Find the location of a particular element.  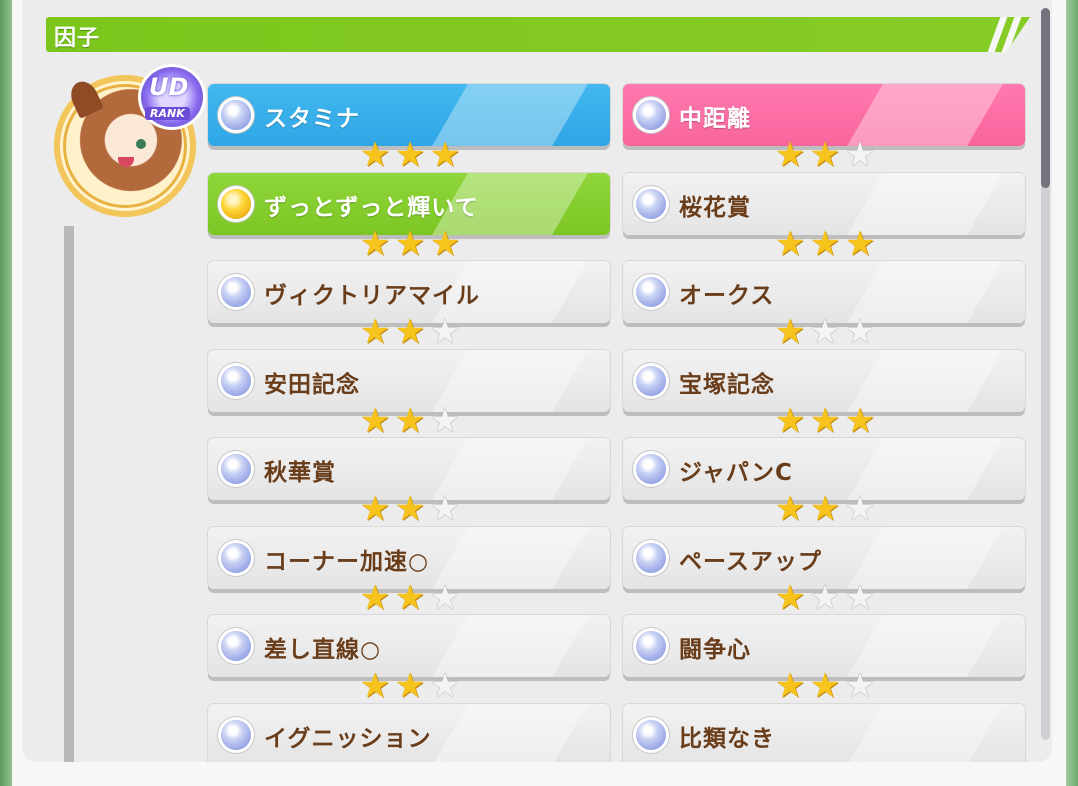

character-mouth is located at coordinates (126, 162).